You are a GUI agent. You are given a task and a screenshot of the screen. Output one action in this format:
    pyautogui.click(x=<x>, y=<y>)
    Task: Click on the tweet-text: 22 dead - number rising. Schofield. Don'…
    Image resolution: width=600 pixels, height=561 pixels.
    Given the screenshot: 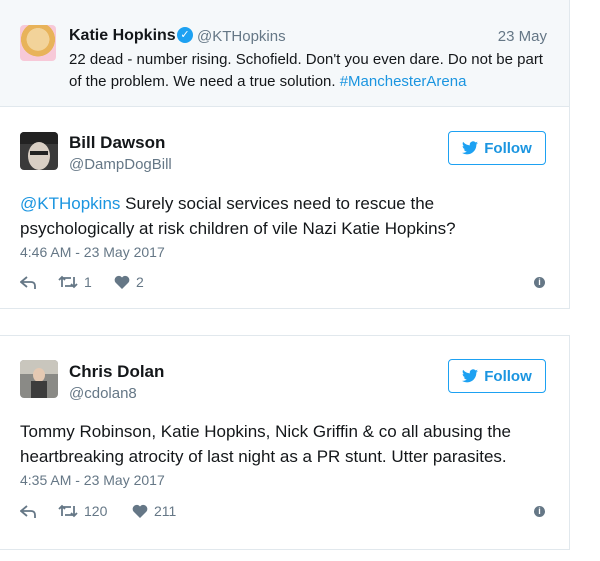 What is the action you would take?
    pyautogui.click(x=309, y=71)
    